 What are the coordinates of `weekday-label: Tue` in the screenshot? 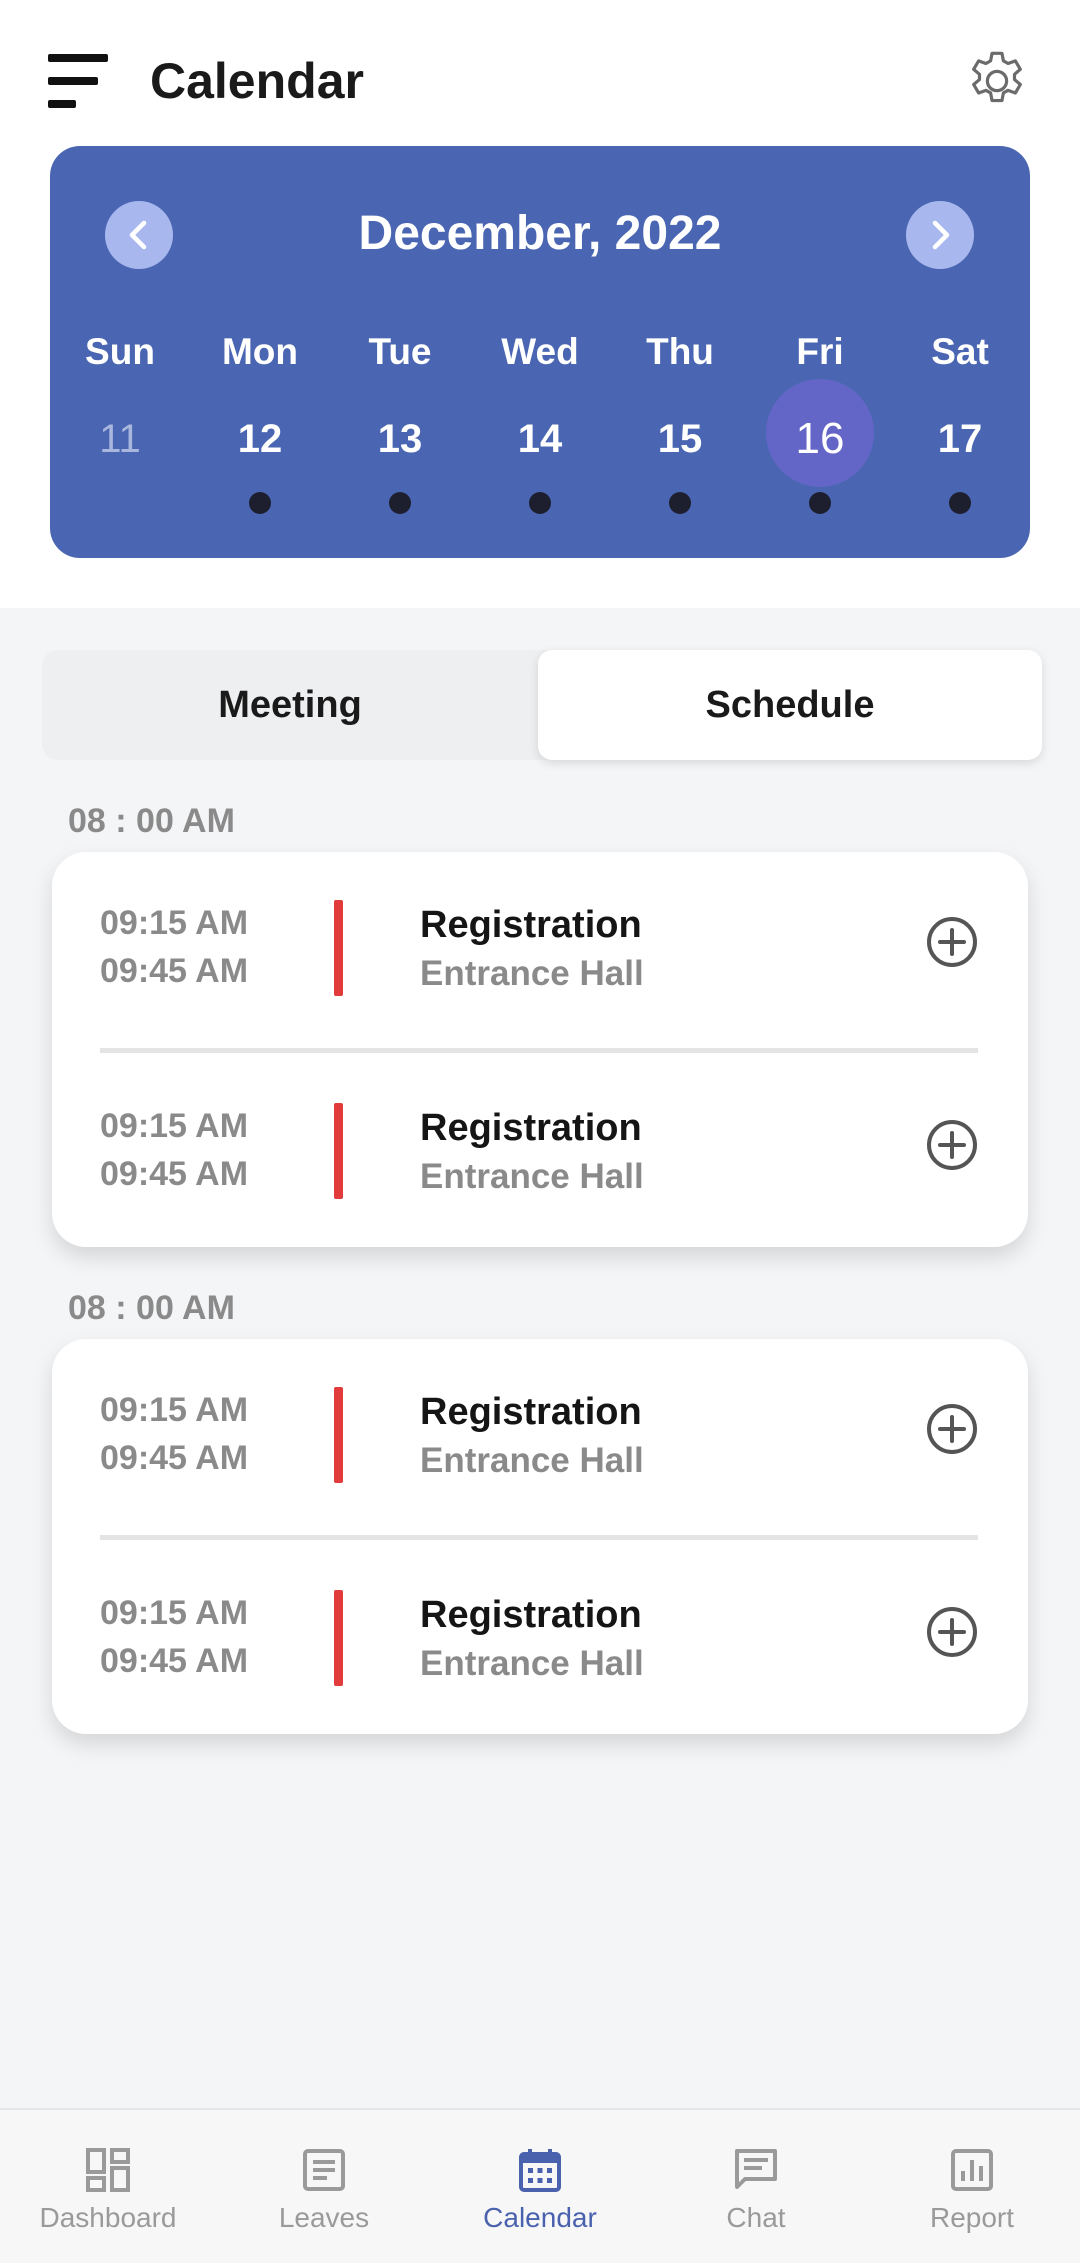 It's located at (400, 351).